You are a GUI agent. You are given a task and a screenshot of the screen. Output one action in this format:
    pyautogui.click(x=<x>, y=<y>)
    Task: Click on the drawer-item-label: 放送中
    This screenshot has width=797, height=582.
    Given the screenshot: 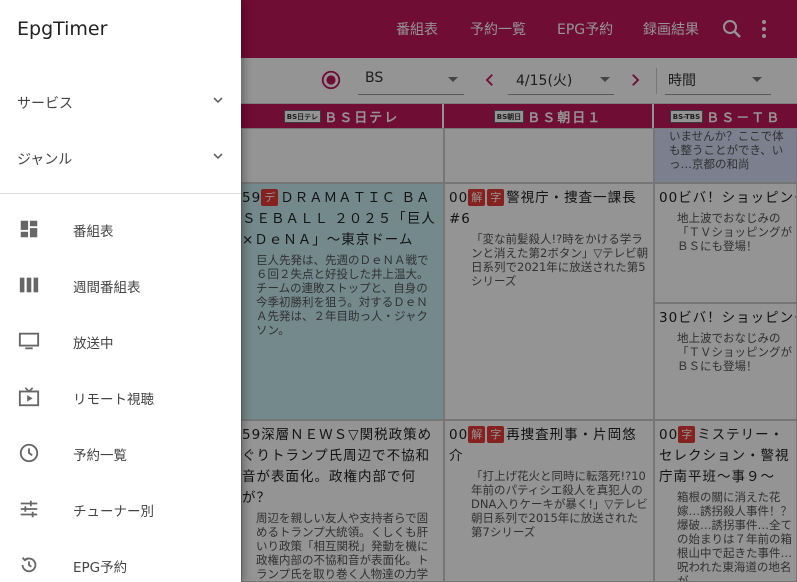 What is the action you would take?
    pyautogui.click(x=93, y=344)
    